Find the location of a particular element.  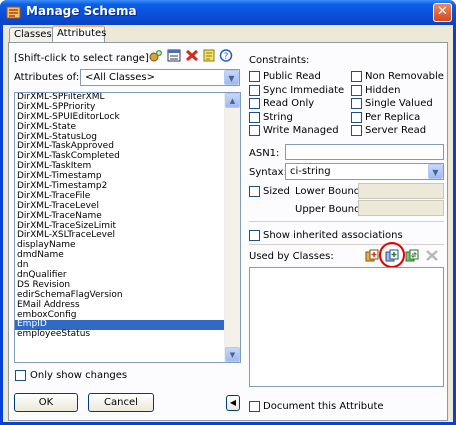

sized-label: Sized is located at coordinates (276, 191).